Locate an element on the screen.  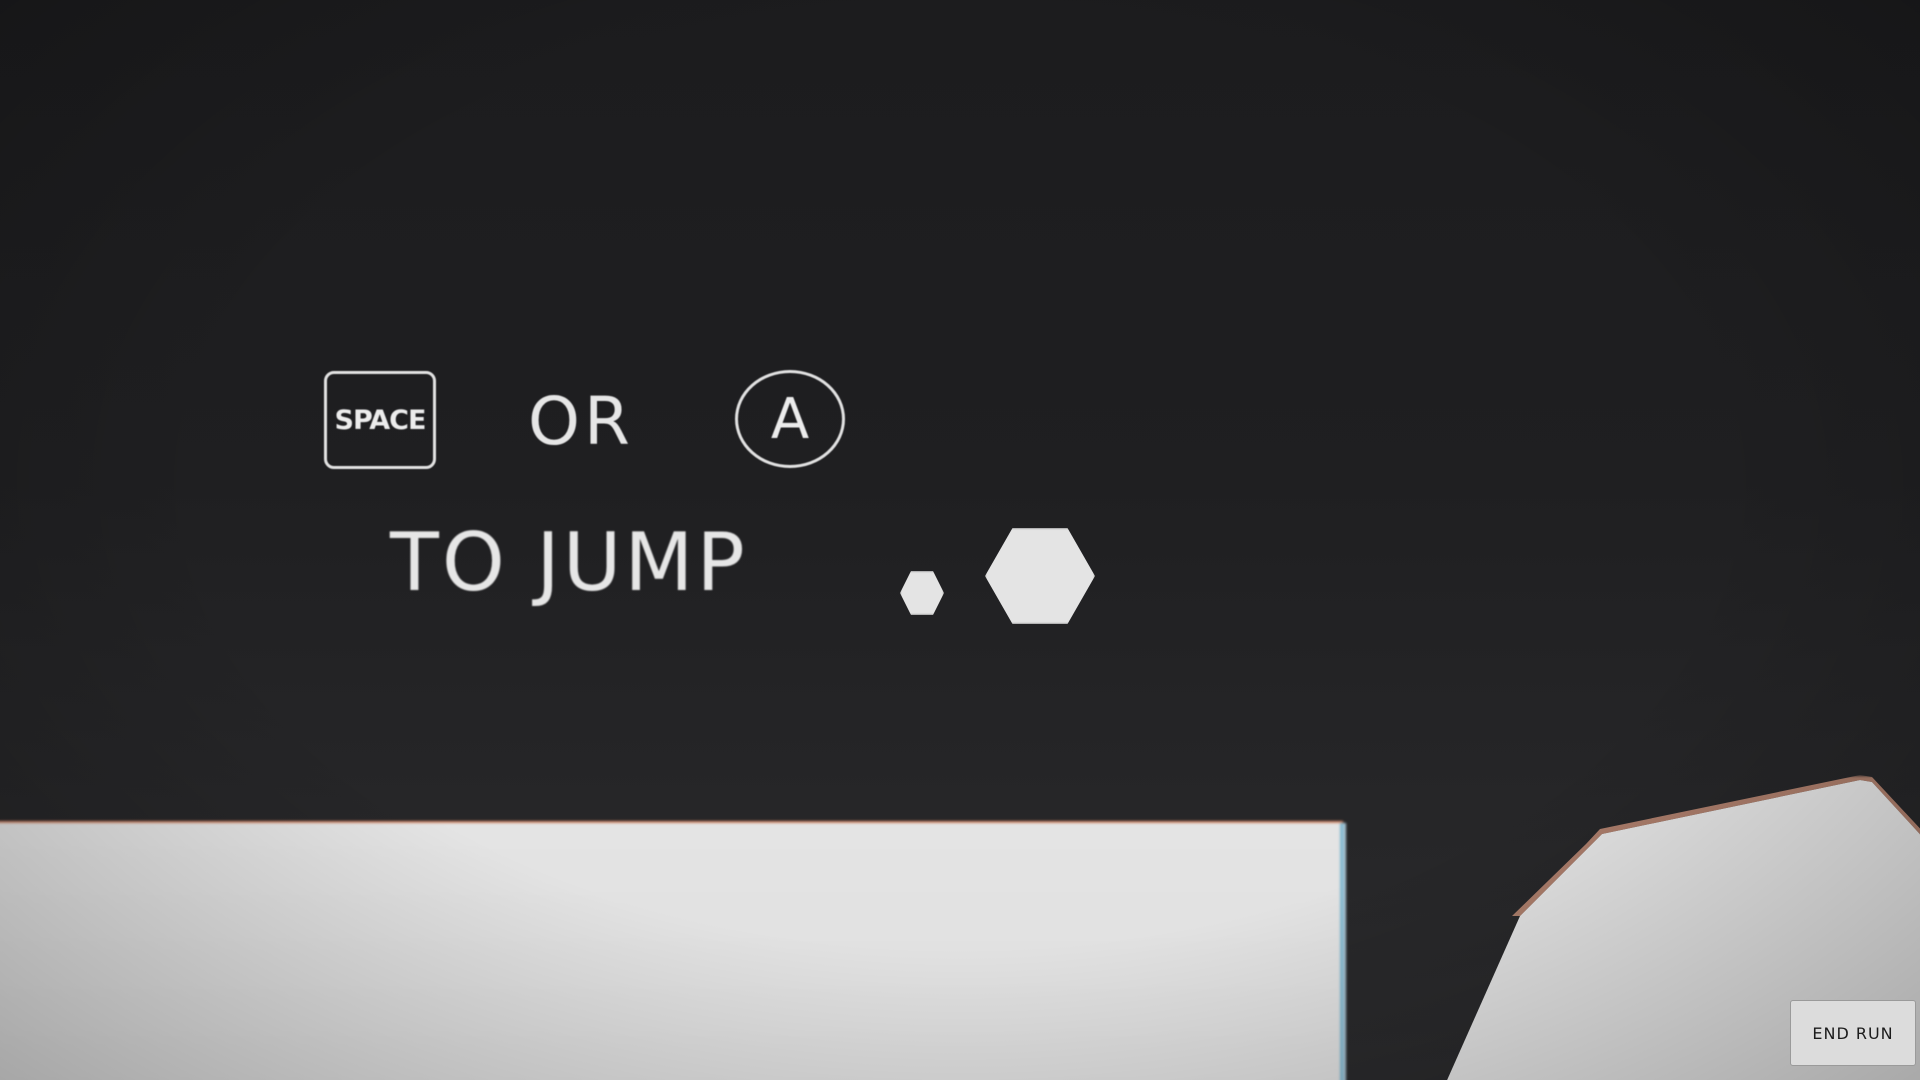
a-button-icon: A is located at coordinates (790, 419).